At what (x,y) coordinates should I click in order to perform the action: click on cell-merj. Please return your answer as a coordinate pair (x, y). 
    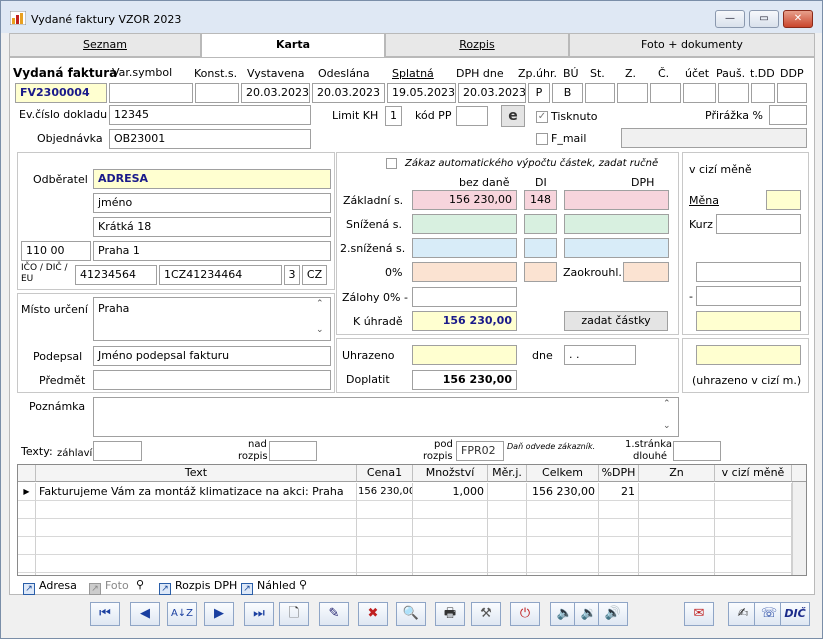
    Looking at the image, I should click on (507, 492).